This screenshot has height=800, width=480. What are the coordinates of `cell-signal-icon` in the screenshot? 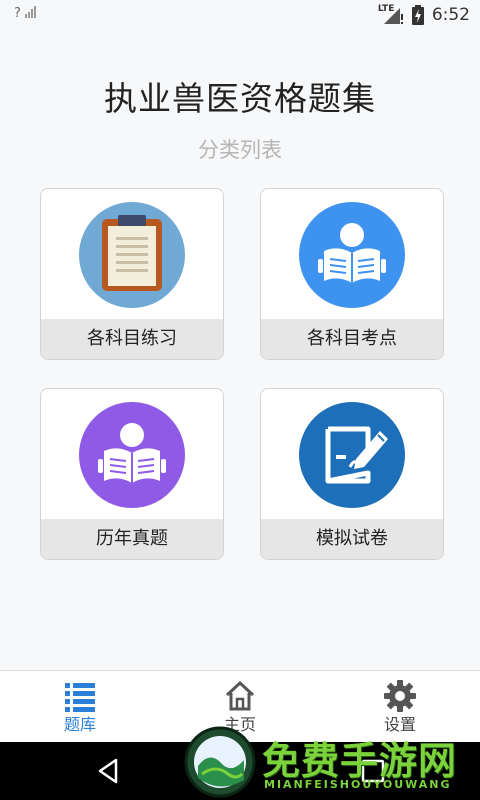 It's located at (393, 16).